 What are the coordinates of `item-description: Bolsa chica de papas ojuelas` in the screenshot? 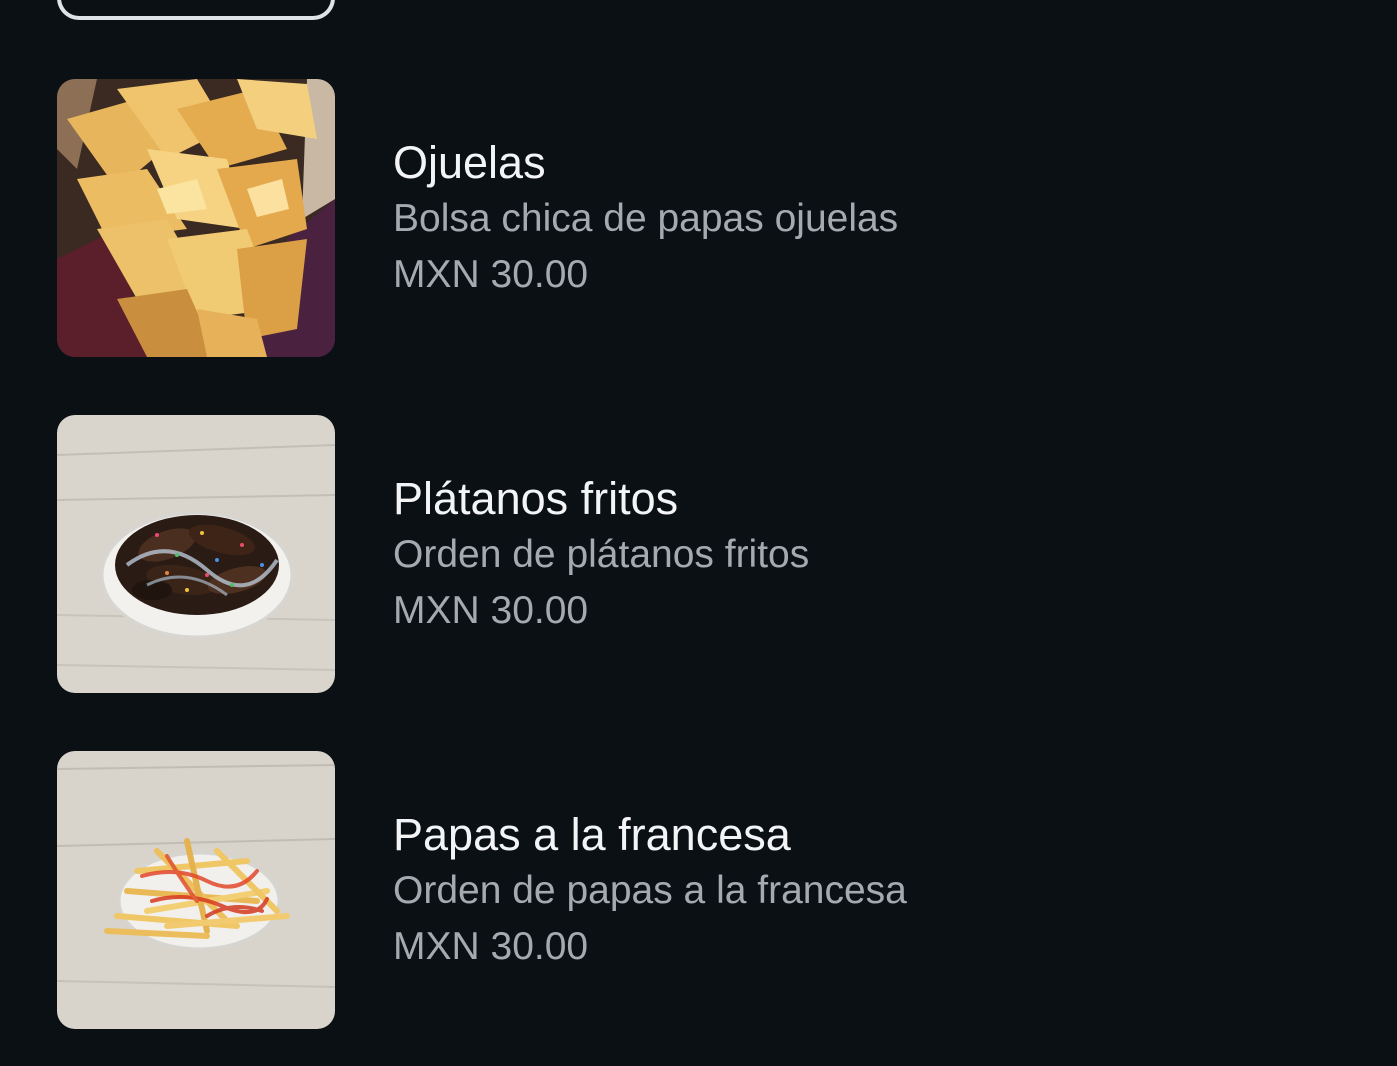 It's located at (646, 218).